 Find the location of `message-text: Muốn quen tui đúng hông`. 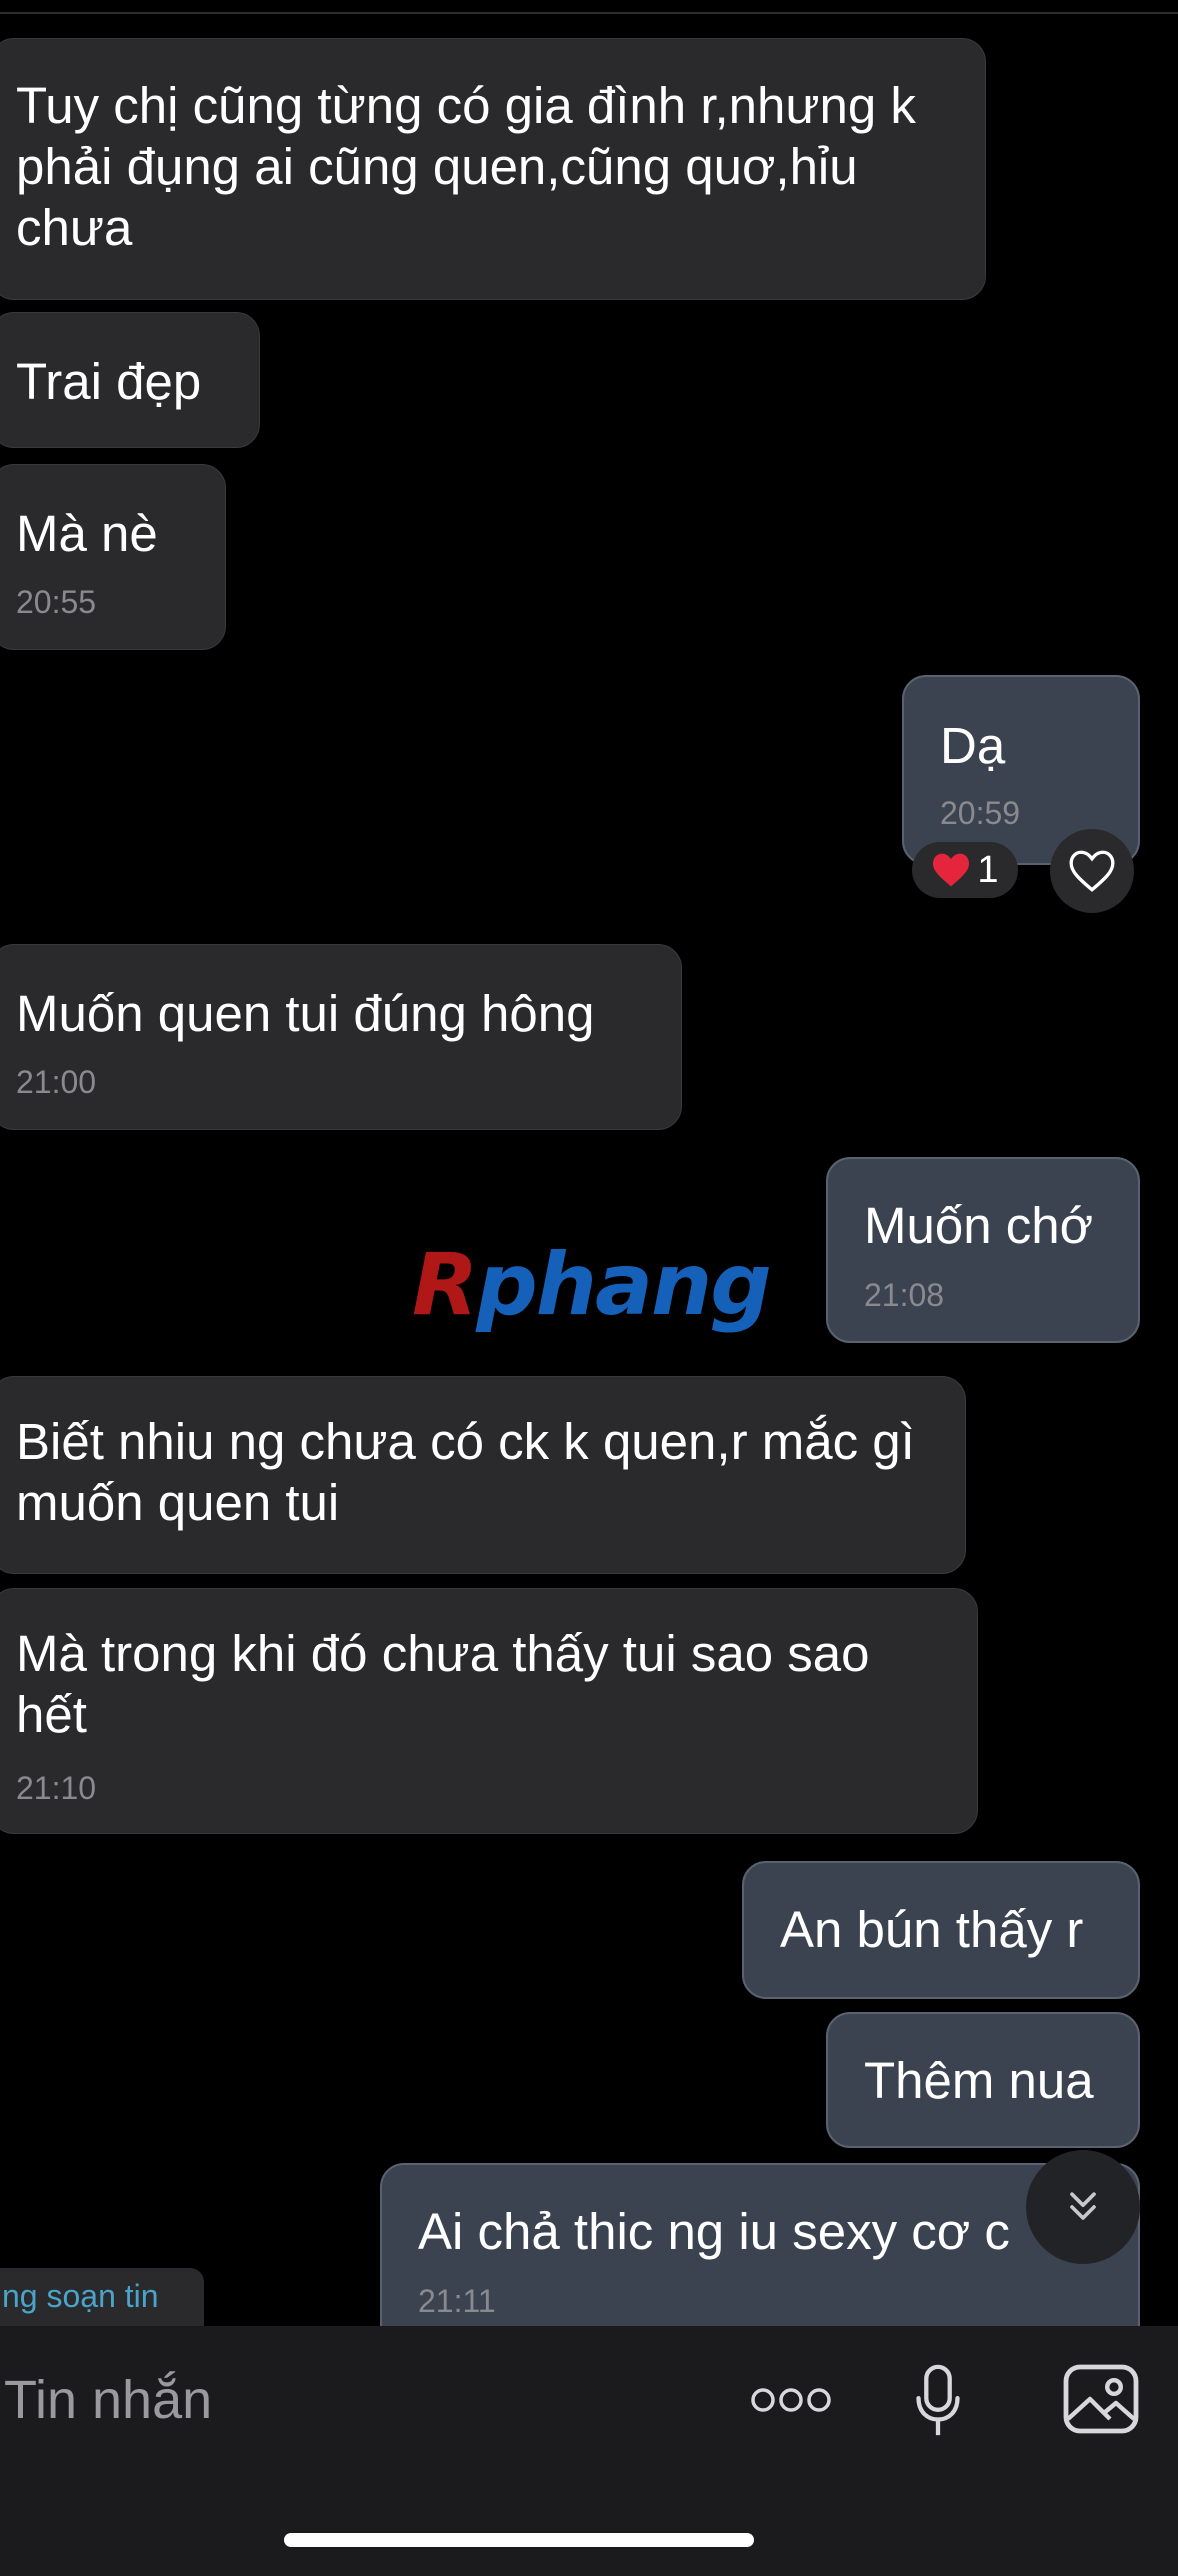

message-text: Muốn quen tui đúng hông is located at coordinates (305, 1013).